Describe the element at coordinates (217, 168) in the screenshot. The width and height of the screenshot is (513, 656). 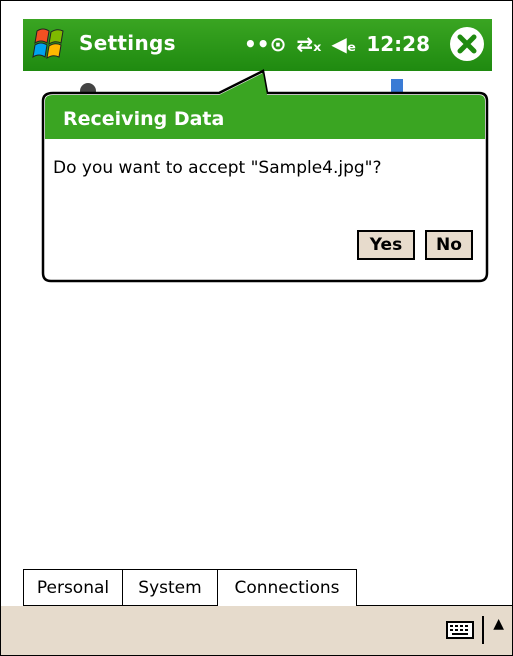
I see `notification-message: Do you want to accept "Sample4.jpg"?` at that location.